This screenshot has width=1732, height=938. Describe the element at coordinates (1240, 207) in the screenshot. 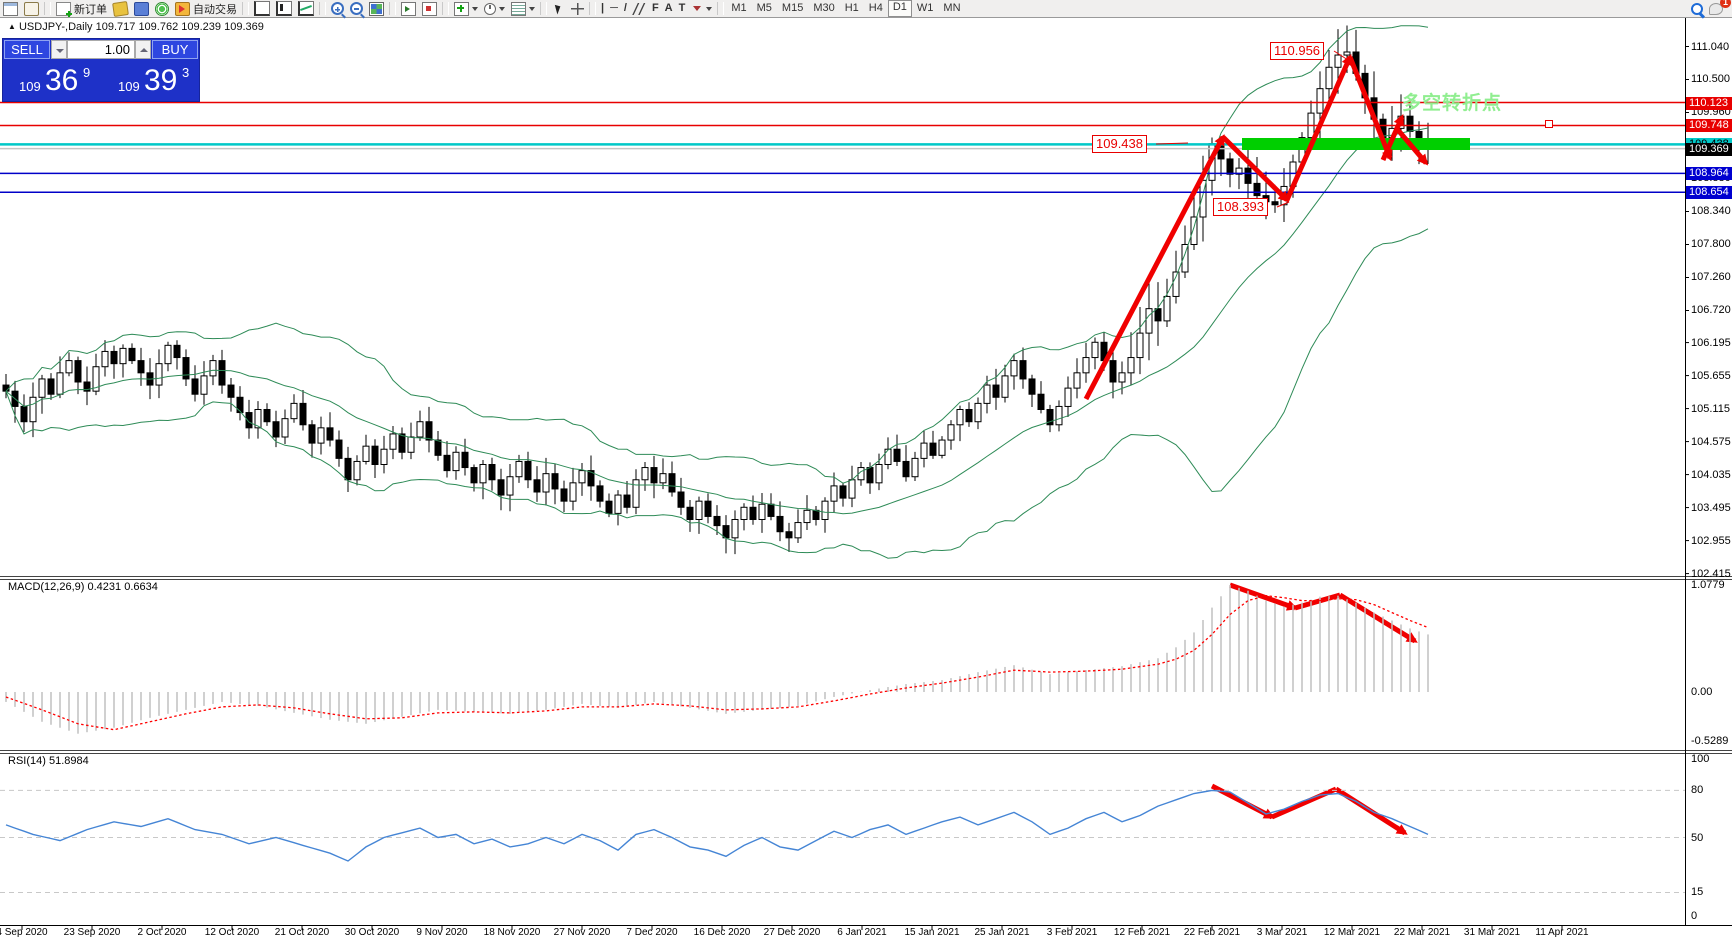

I see `callout-pullback-price: 108.393` at that location.